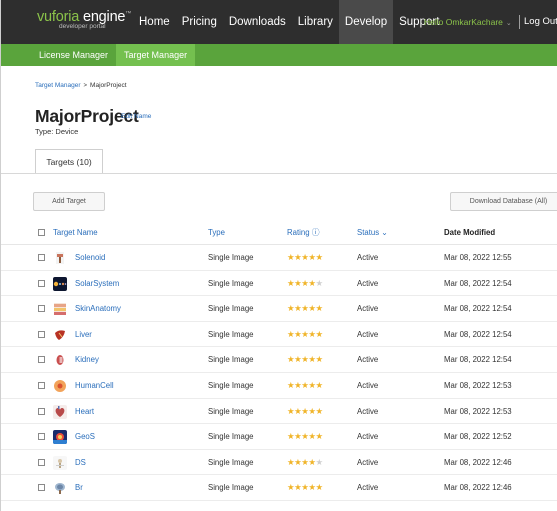 This screenshot has width=557, height=511. I want to click on tab-divider, so click(279, 173).